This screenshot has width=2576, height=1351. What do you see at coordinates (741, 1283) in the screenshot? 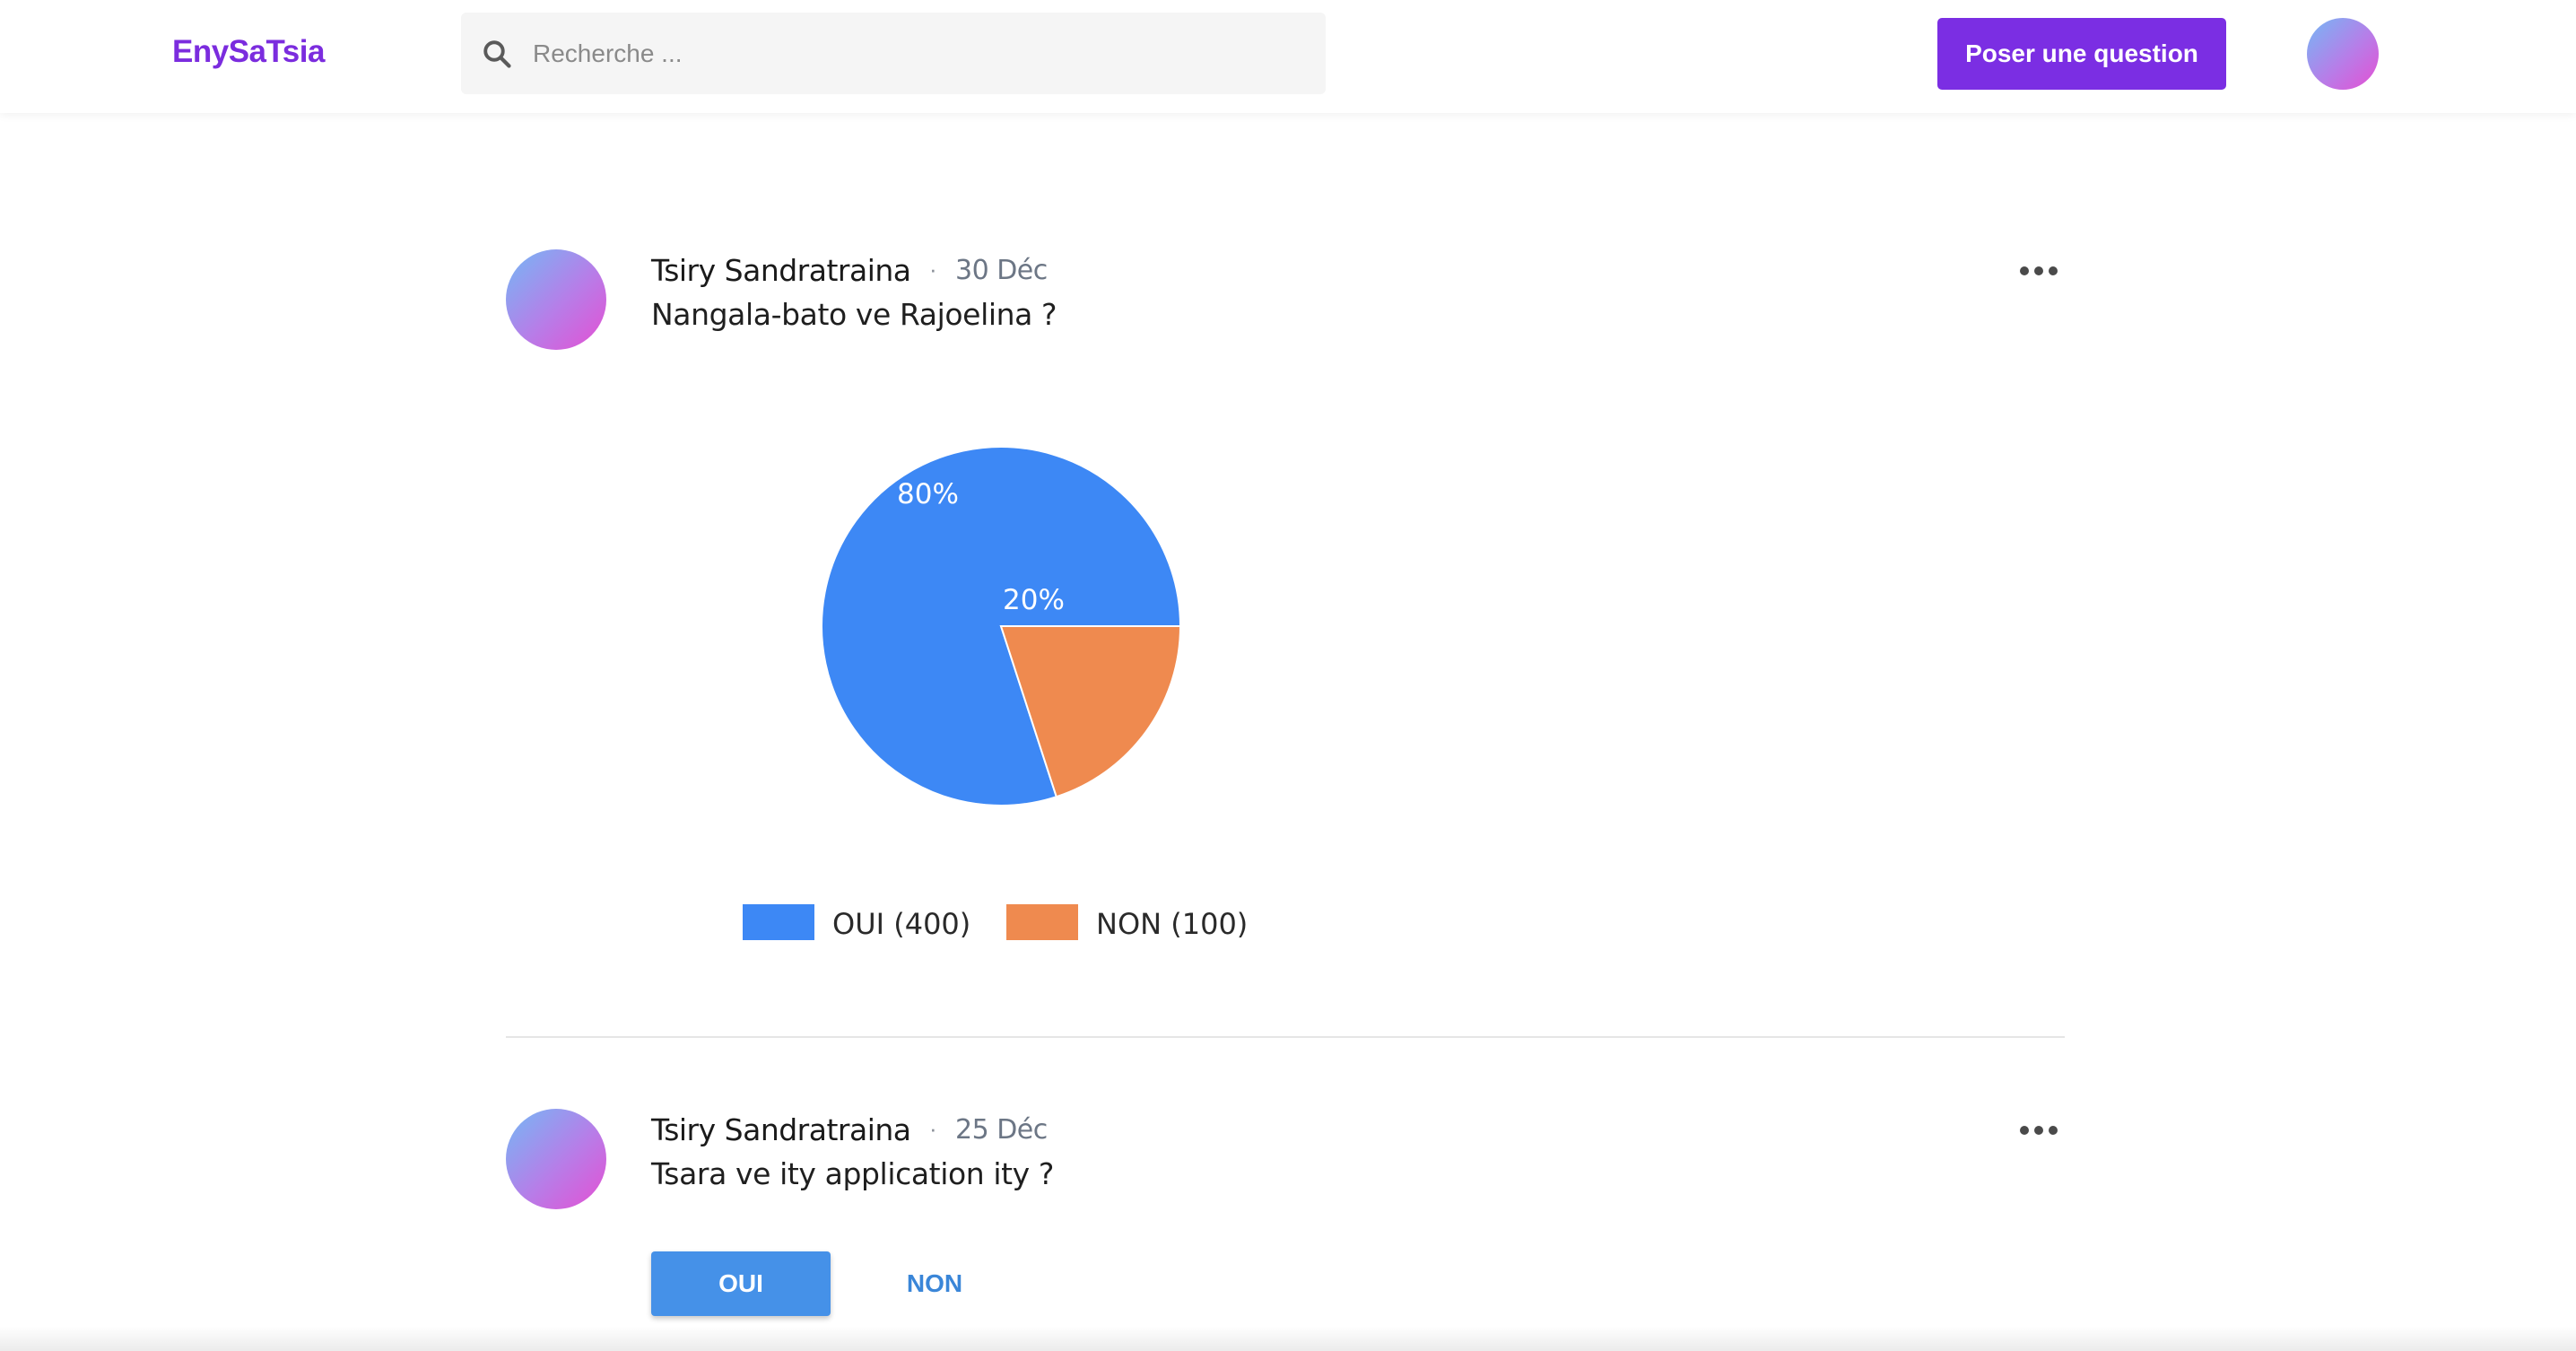
I see `answer-oui-button: OUI` at bounding box center [741, 1283].